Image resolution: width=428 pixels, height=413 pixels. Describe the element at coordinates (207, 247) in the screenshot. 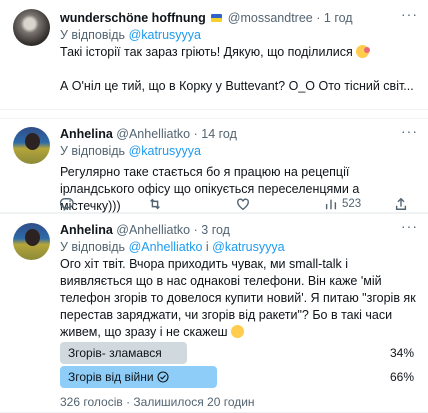

I see `reply-and: і` at that location.